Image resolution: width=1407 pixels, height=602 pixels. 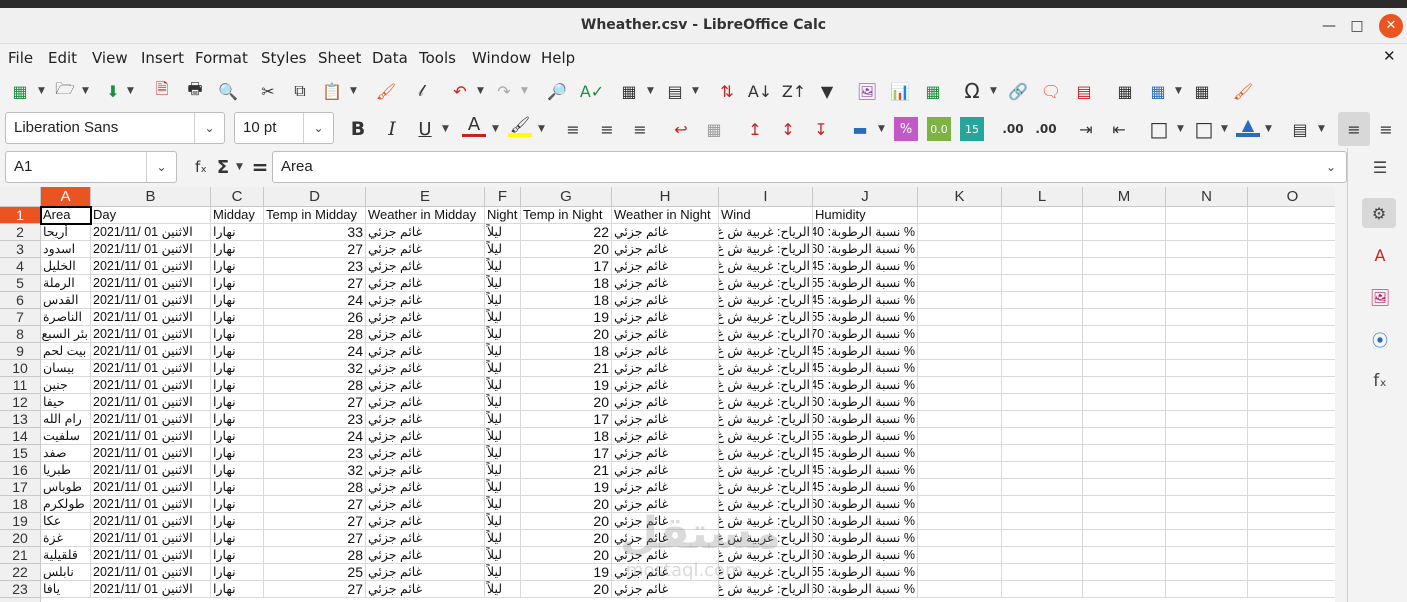 I want to click on cell-temp-midday: 27, so click(x=315, y=249).